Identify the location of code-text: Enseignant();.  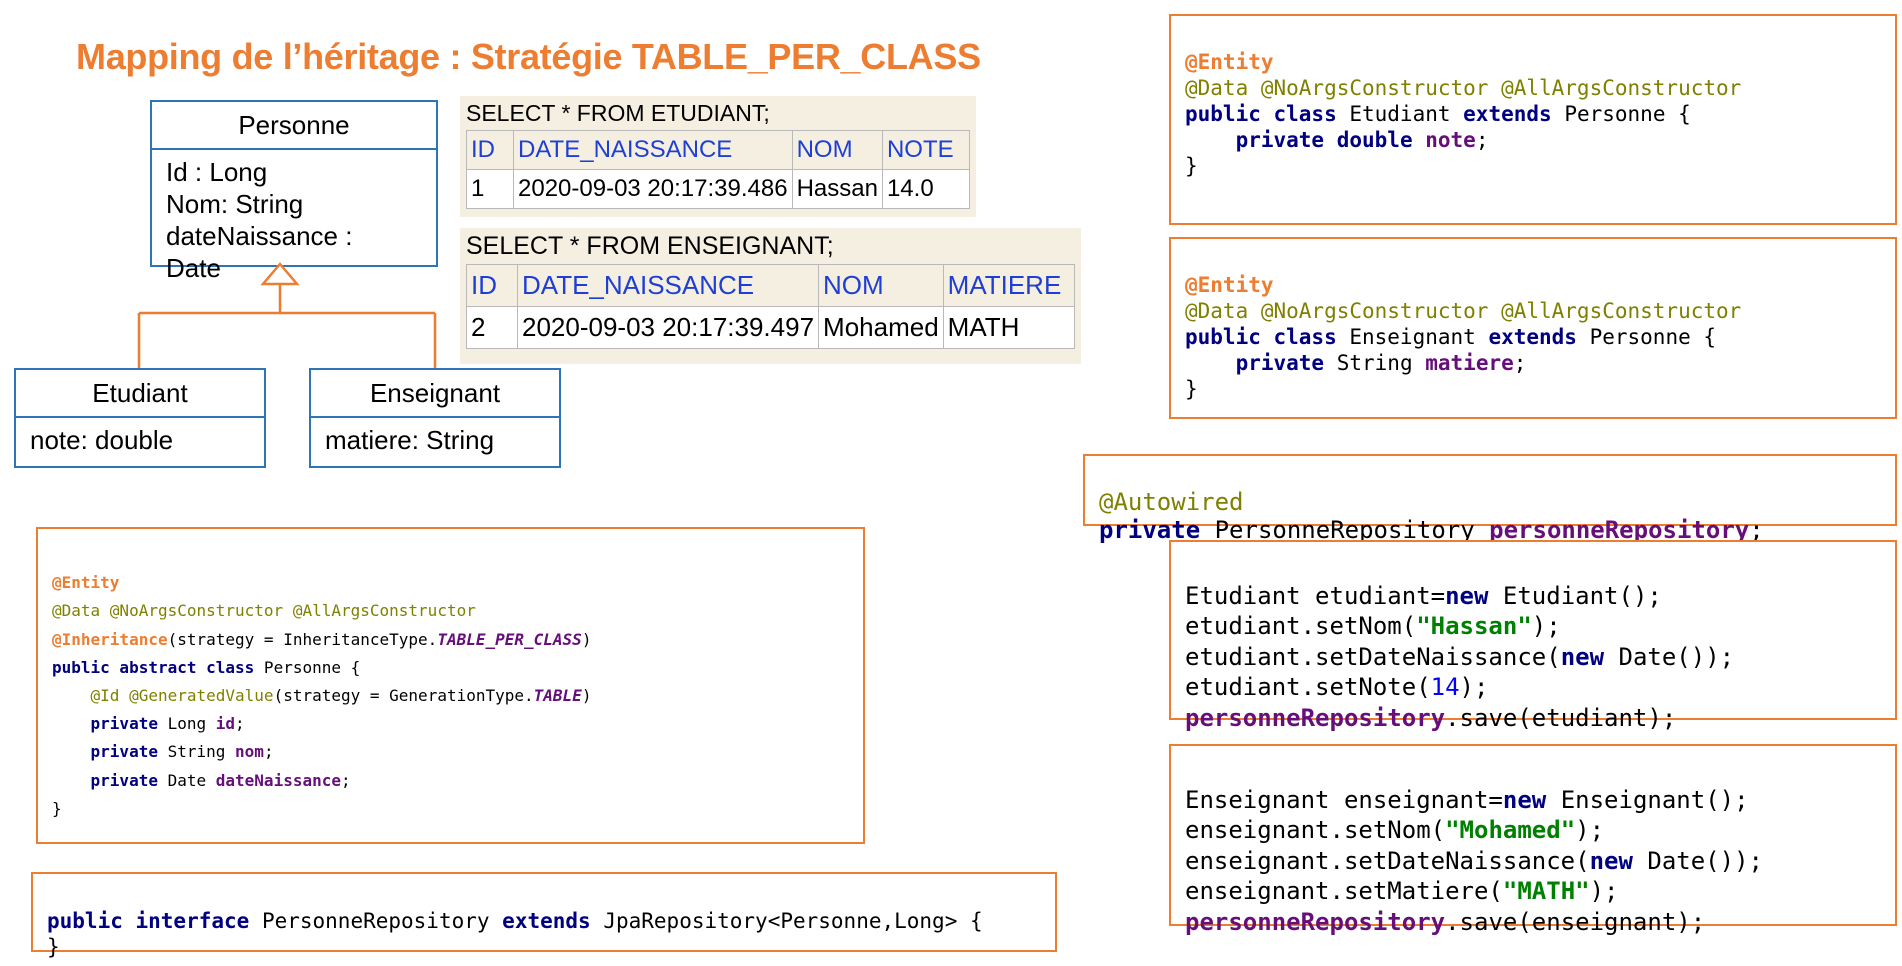
(1647, 799).